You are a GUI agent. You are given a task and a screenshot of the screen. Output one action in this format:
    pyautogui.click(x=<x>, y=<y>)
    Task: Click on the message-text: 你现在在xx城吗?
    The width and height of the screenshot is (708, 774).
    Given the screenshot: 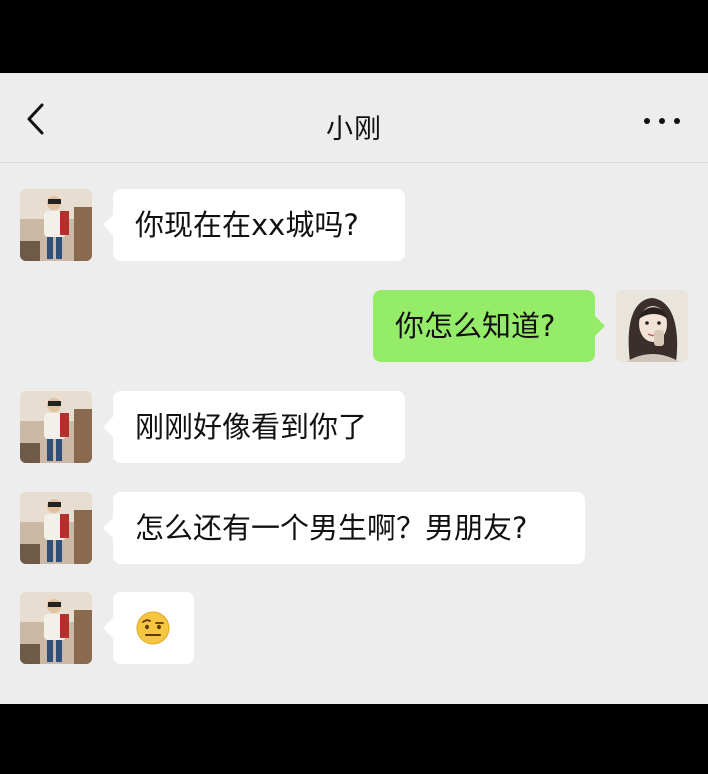 What is the action you would take?
    pyautogui.click(x=247, y=225)
    